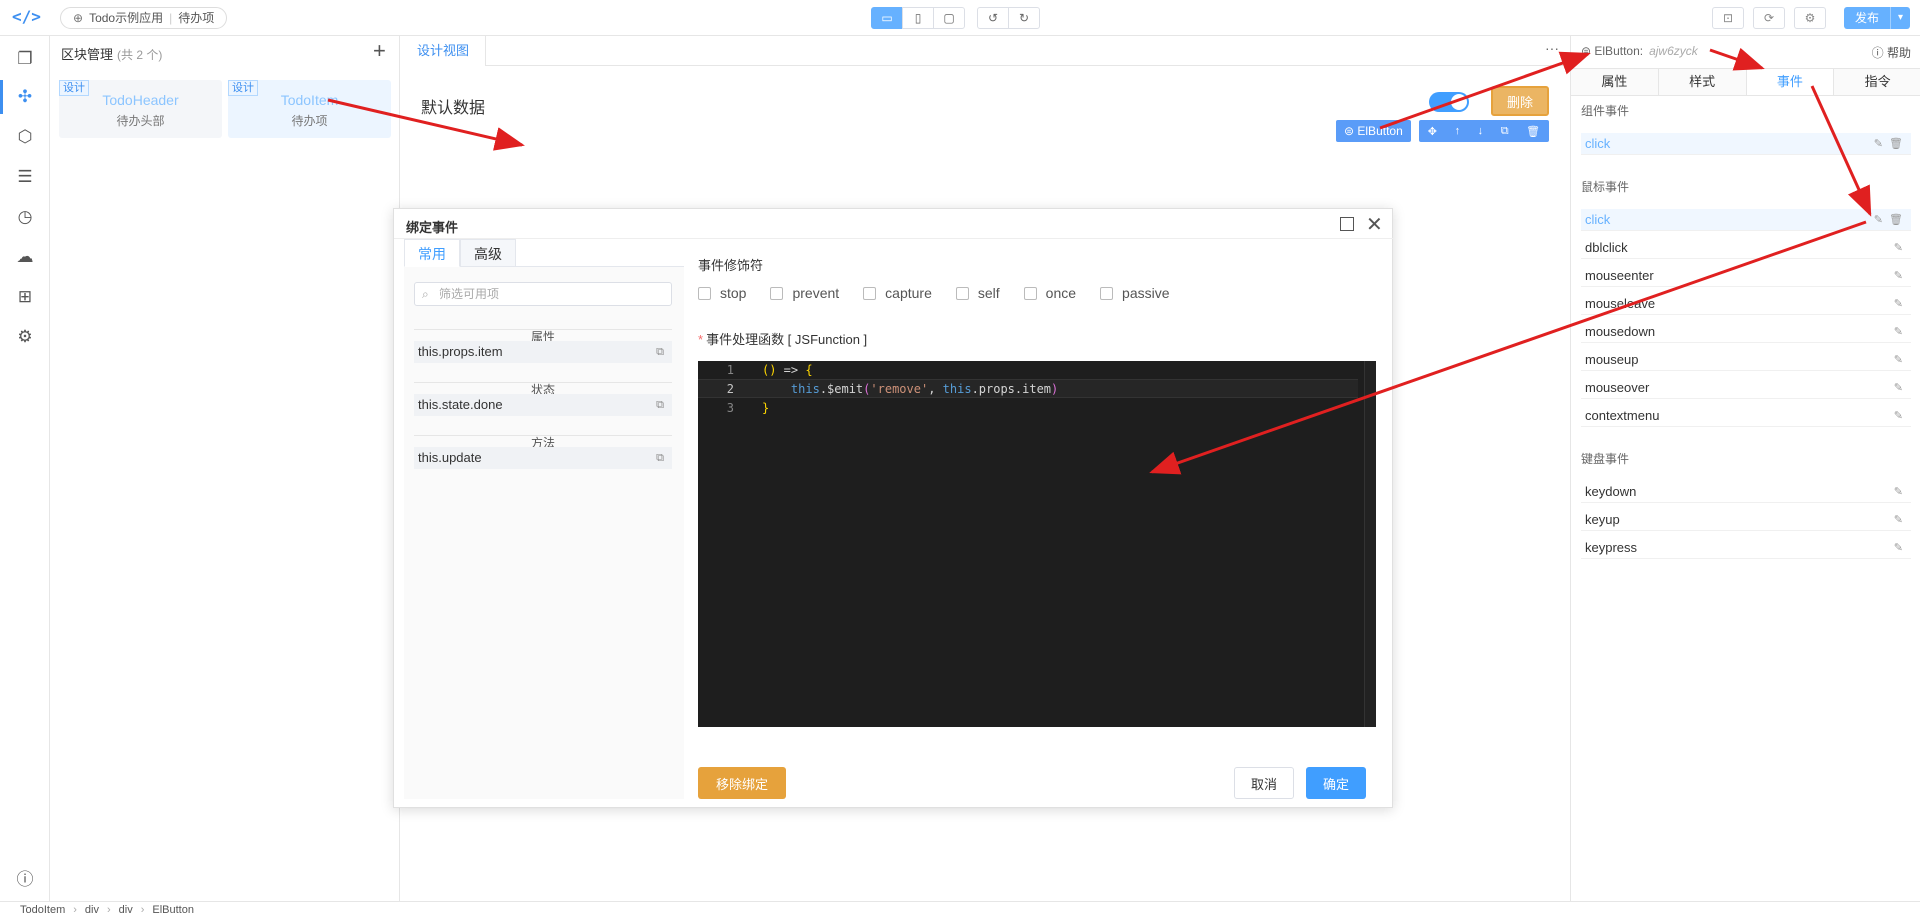 The image size is (1920, 919). Describe the element at coordinates (1449, 102) in the screenshot. I see `switch-toggle` at that location.